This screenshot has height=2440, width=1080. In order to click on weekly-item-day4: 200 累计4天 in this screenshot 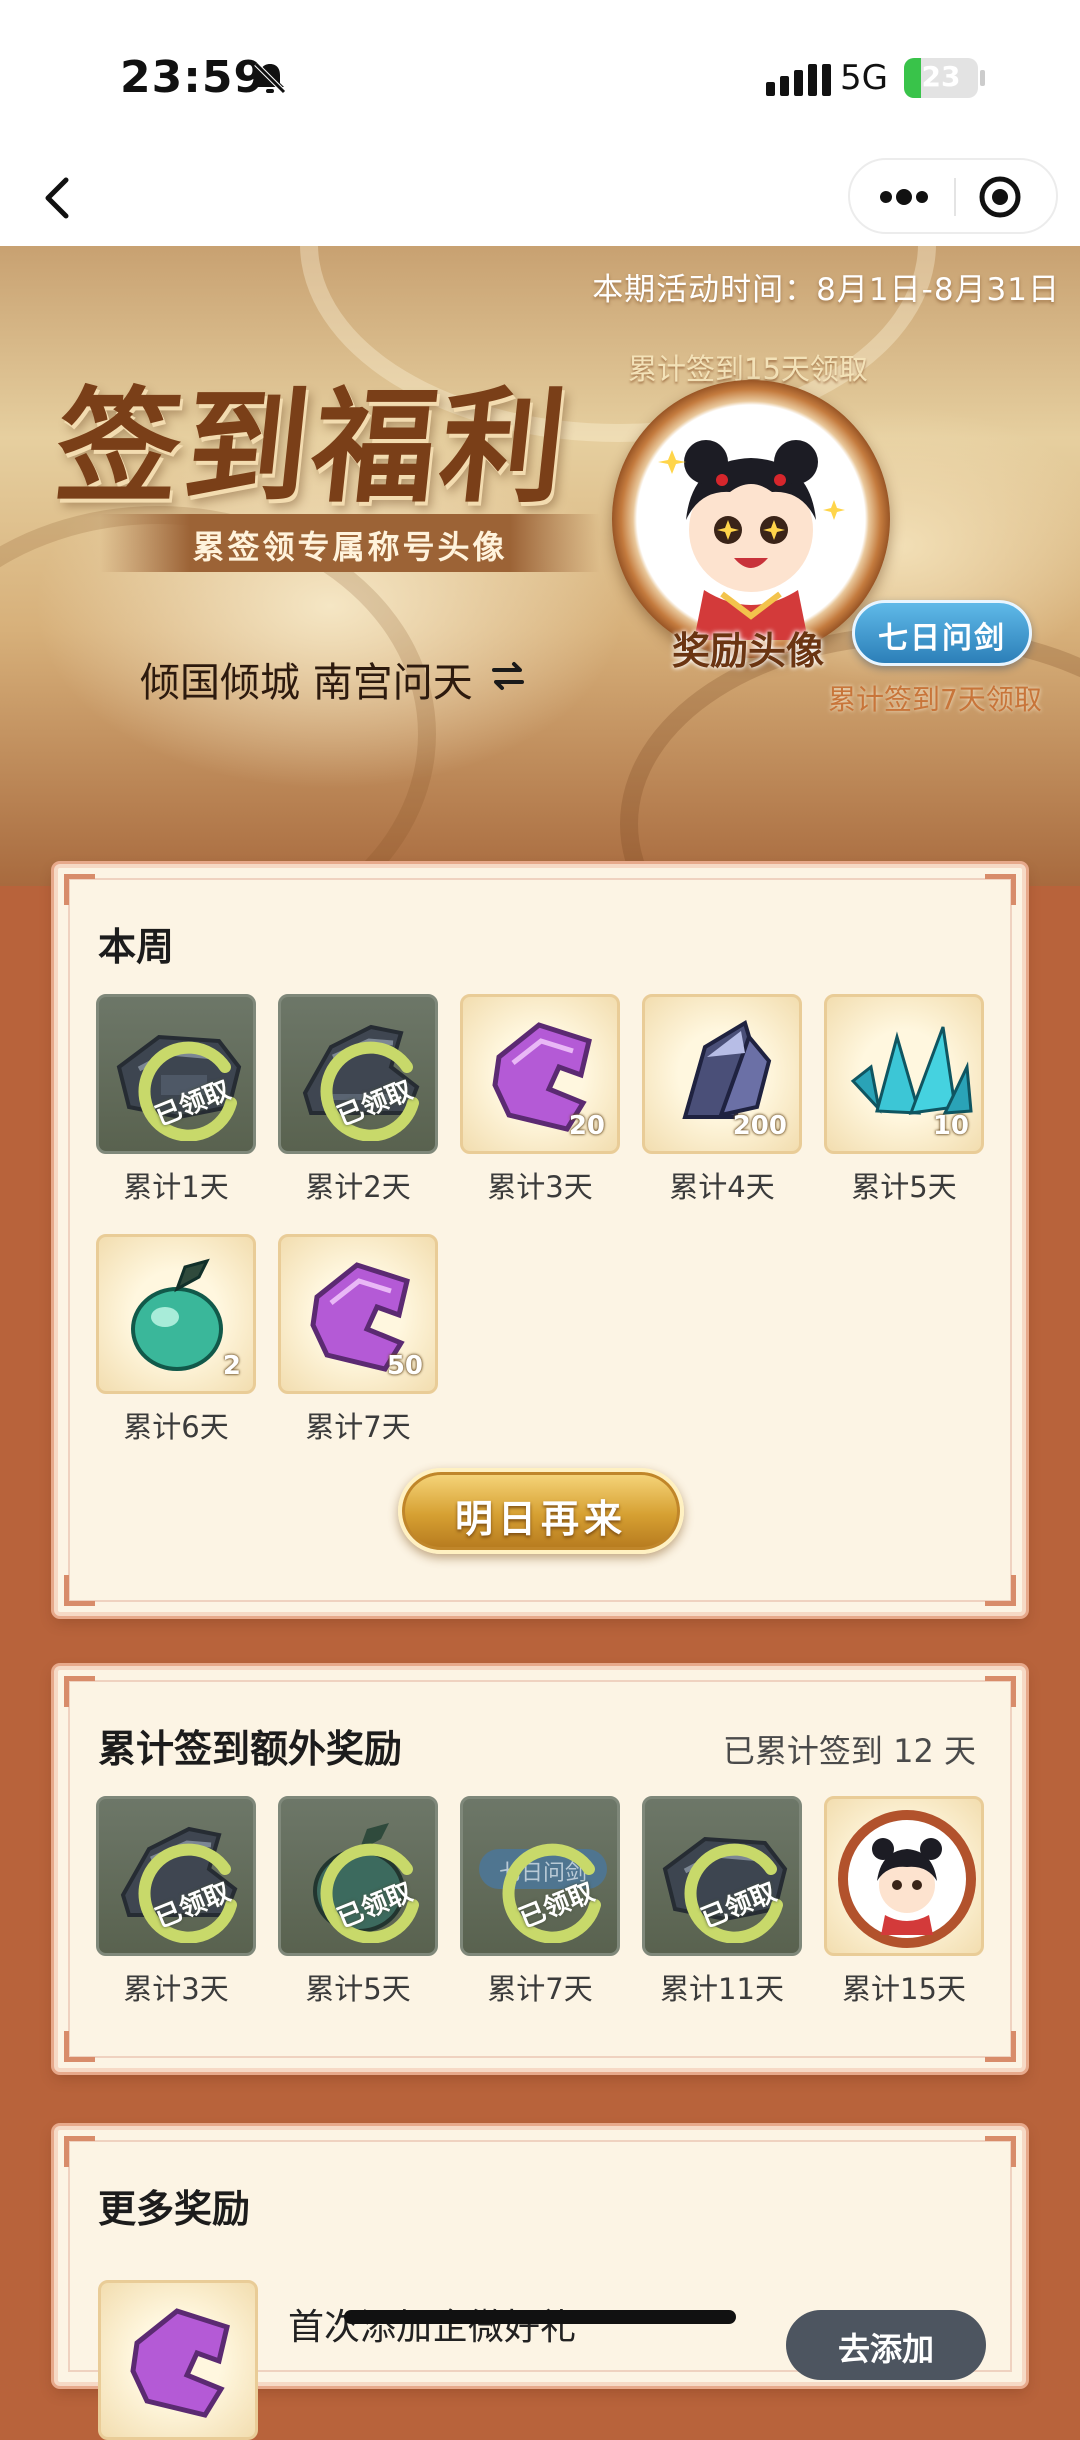, I will do `click(722, 1100)`.